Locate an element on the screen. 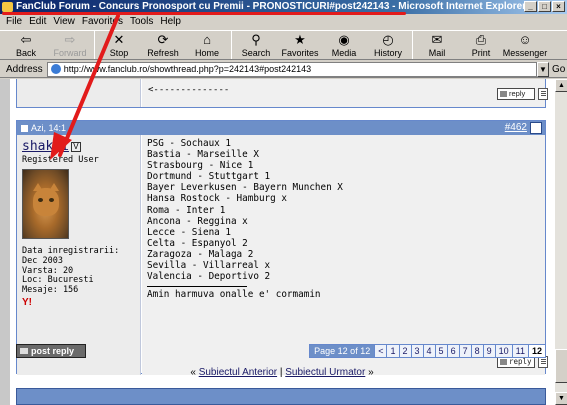 The width and height of the screenshot is (567, 405). favorites-icon: ★ is located at coordinates (300, 39).